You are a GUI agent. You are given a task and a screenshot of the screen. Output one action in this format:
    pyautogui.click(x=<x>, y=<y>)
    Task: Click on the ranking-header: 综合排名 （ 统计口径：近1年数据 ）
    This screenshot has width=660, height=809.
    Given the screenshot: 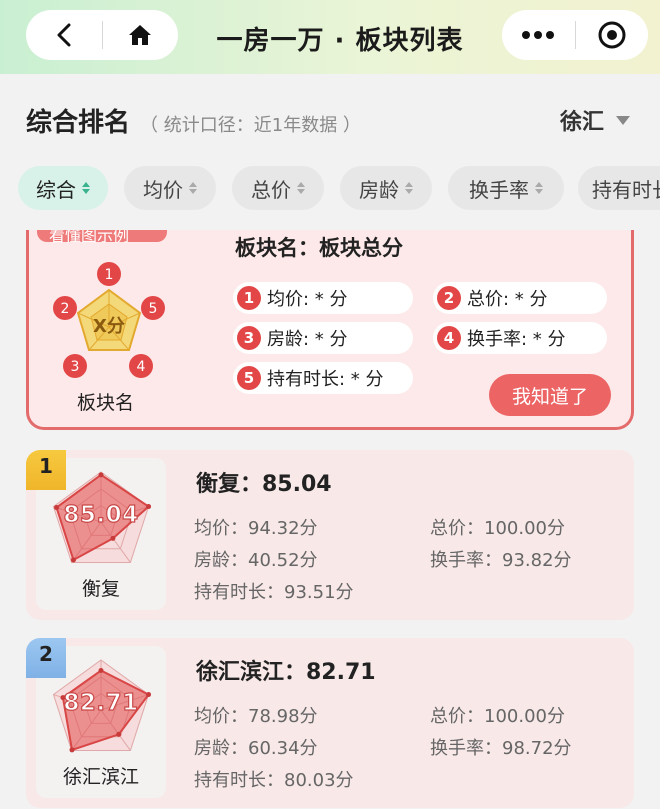 What is the action you would take?
    pyautogui.click(x=193, y=120)
    